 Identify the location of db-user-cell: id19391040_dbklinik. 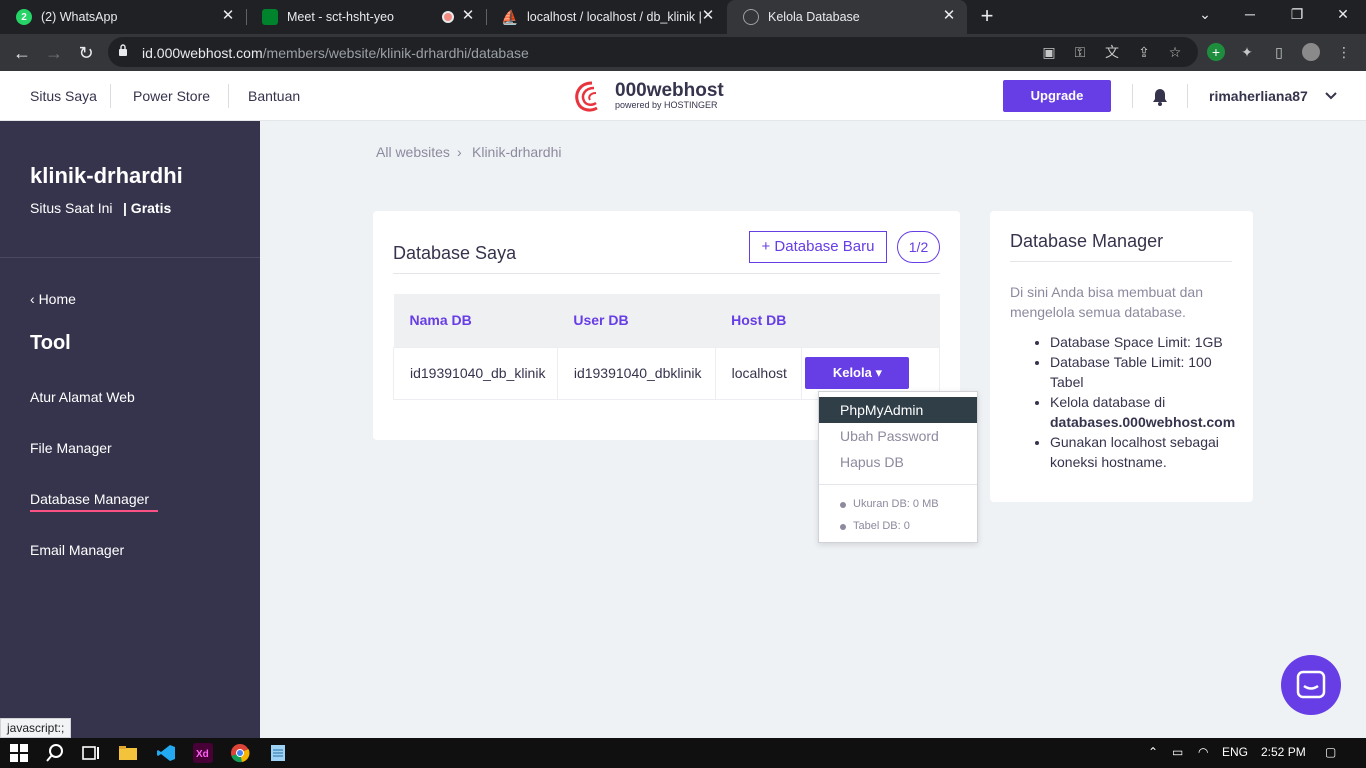
(636, 373).